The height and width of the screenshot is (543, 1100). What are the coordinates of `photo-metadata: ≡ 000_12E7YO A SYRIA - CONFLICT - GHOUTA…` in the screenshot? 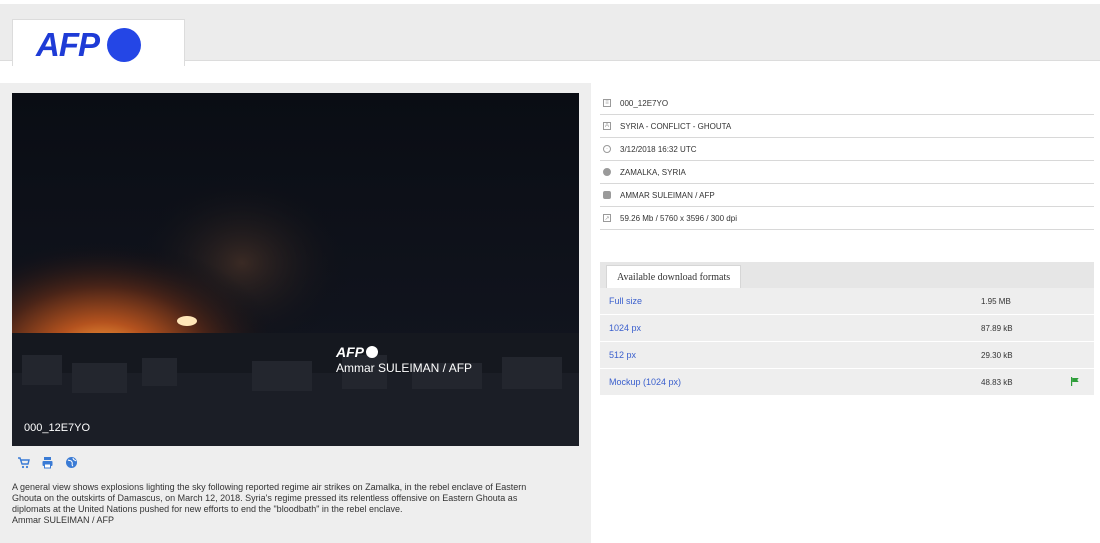 It's located at (847, 161).